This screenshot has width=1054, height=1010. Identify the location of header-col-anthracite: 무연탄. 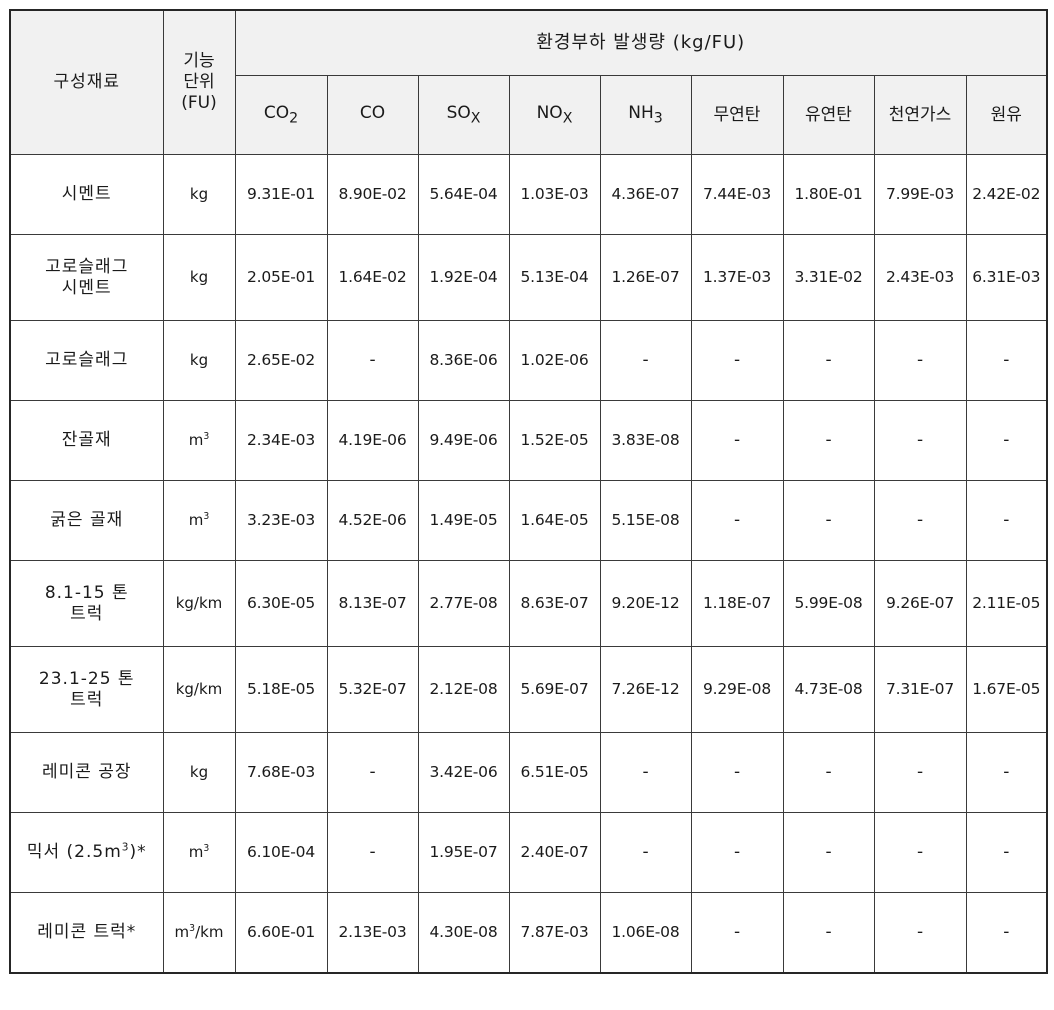
(737, 115).